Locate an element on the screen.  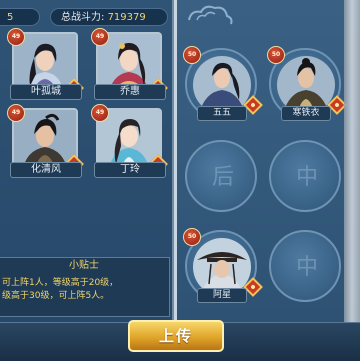
level-indicator: 5 is located at coordinates (20, 17).